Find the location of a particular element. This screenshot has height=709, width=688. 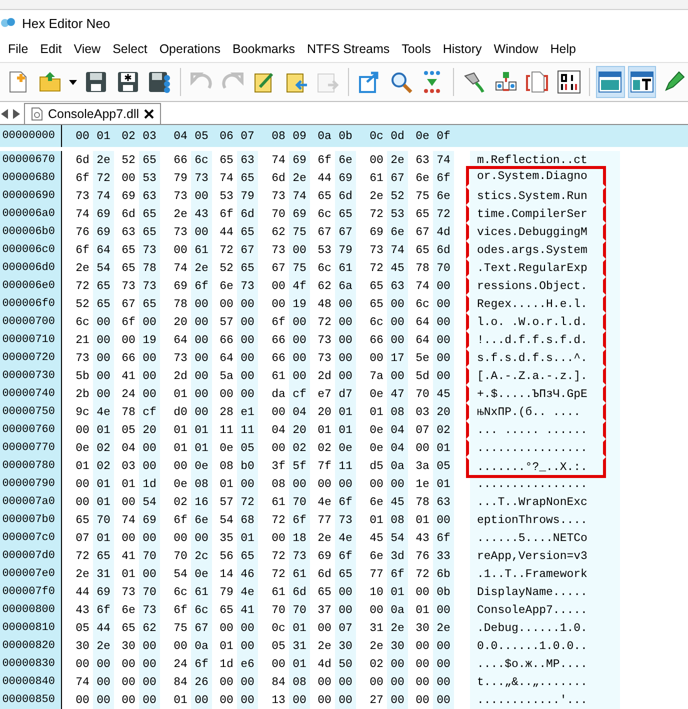

hex-byte: 72 is located at coordinates (247, 502).